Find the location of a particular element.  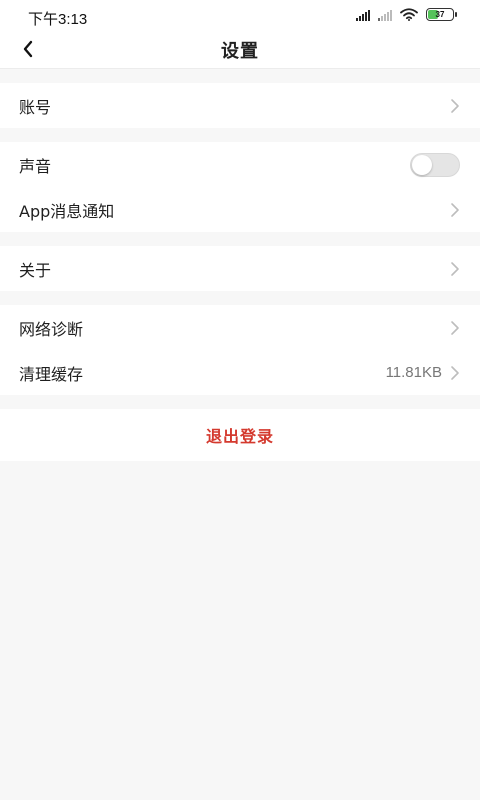

settings-item-label: 网络诊断 is located at coordinates (51, 329).